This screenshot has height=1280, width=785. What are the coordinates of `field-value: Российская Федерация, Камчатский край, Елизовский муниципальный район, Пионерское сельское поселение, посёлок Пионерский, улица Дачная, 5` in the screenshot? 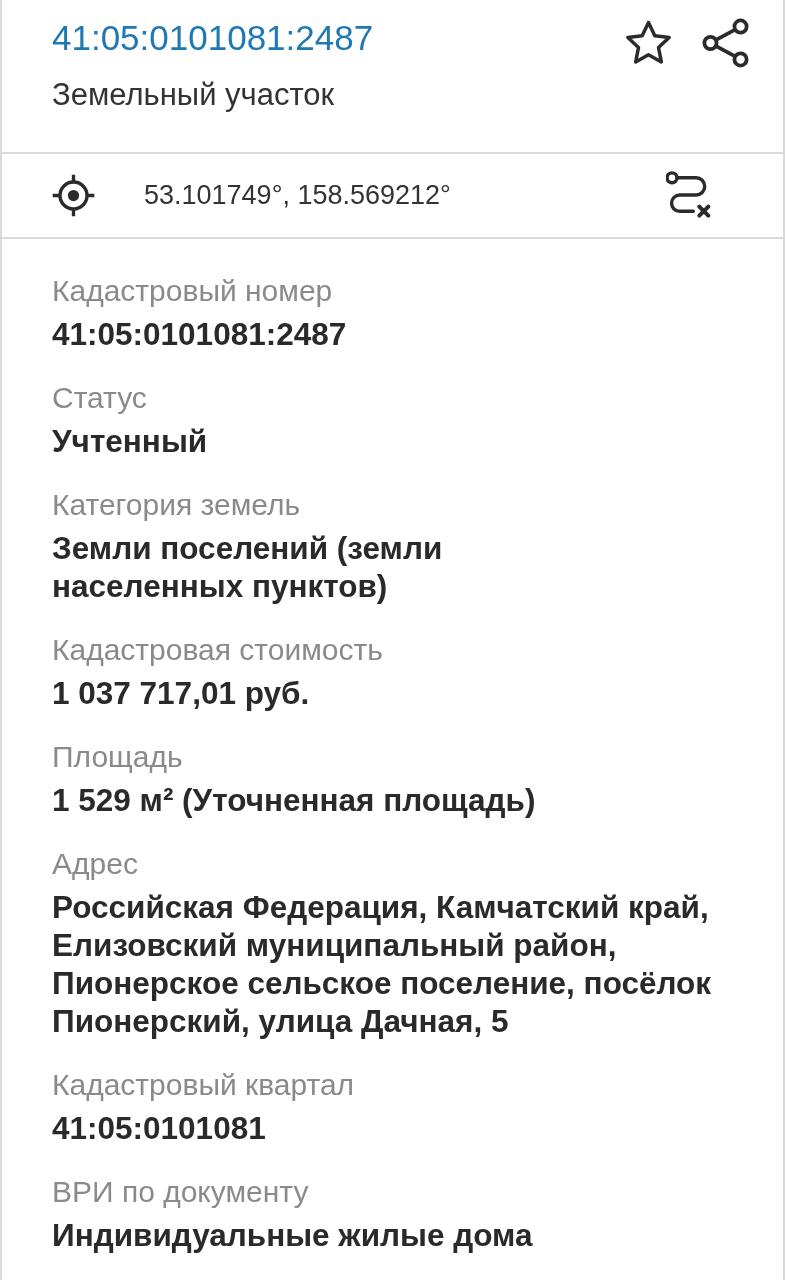 It's located at (382, 964).